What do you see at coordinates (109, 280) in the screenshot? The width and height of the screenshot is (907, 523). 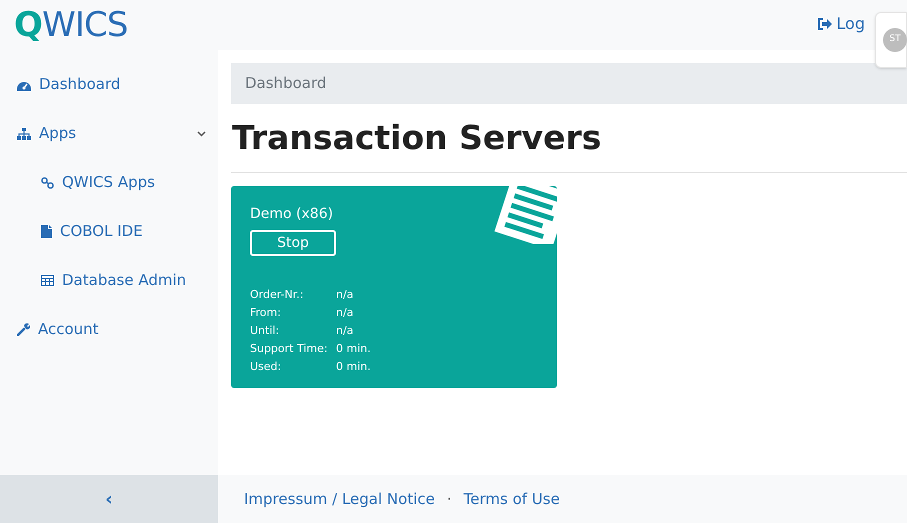 I see `sidebar-item: Database Admin` at bounding box center [109, 280].